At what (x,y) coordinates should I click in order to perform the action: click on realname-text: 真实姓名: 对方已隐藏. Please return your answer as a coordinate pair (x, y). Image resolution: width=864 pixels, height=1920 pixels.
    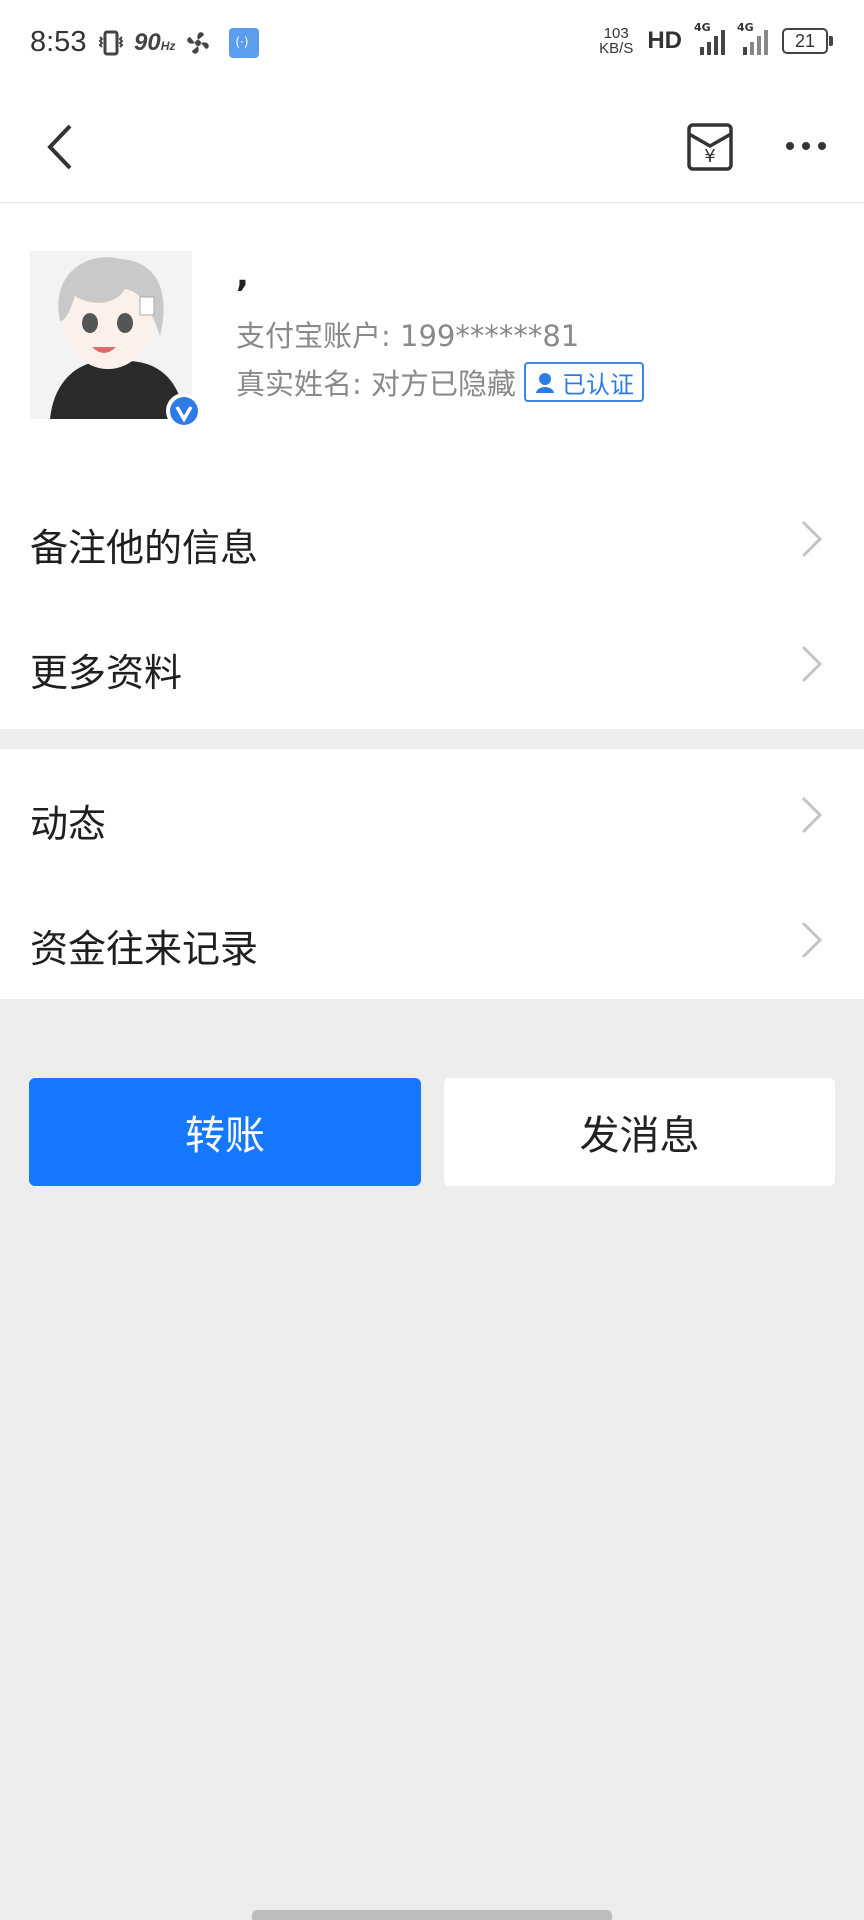
    Looking at the image, I should click on (376, 384).